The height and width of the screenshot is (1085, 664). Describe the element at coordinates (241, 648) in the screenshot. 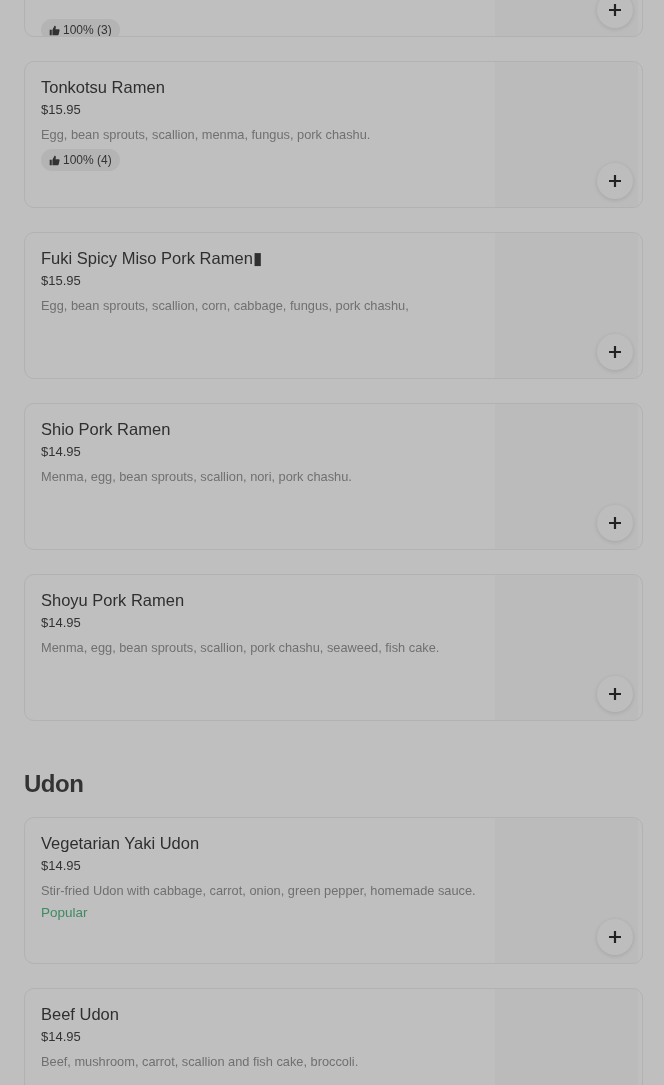

I see `item-description: Menma, egg, bean sprouts, scallion, pork chashu, seaweed, fish cake.` at that location.